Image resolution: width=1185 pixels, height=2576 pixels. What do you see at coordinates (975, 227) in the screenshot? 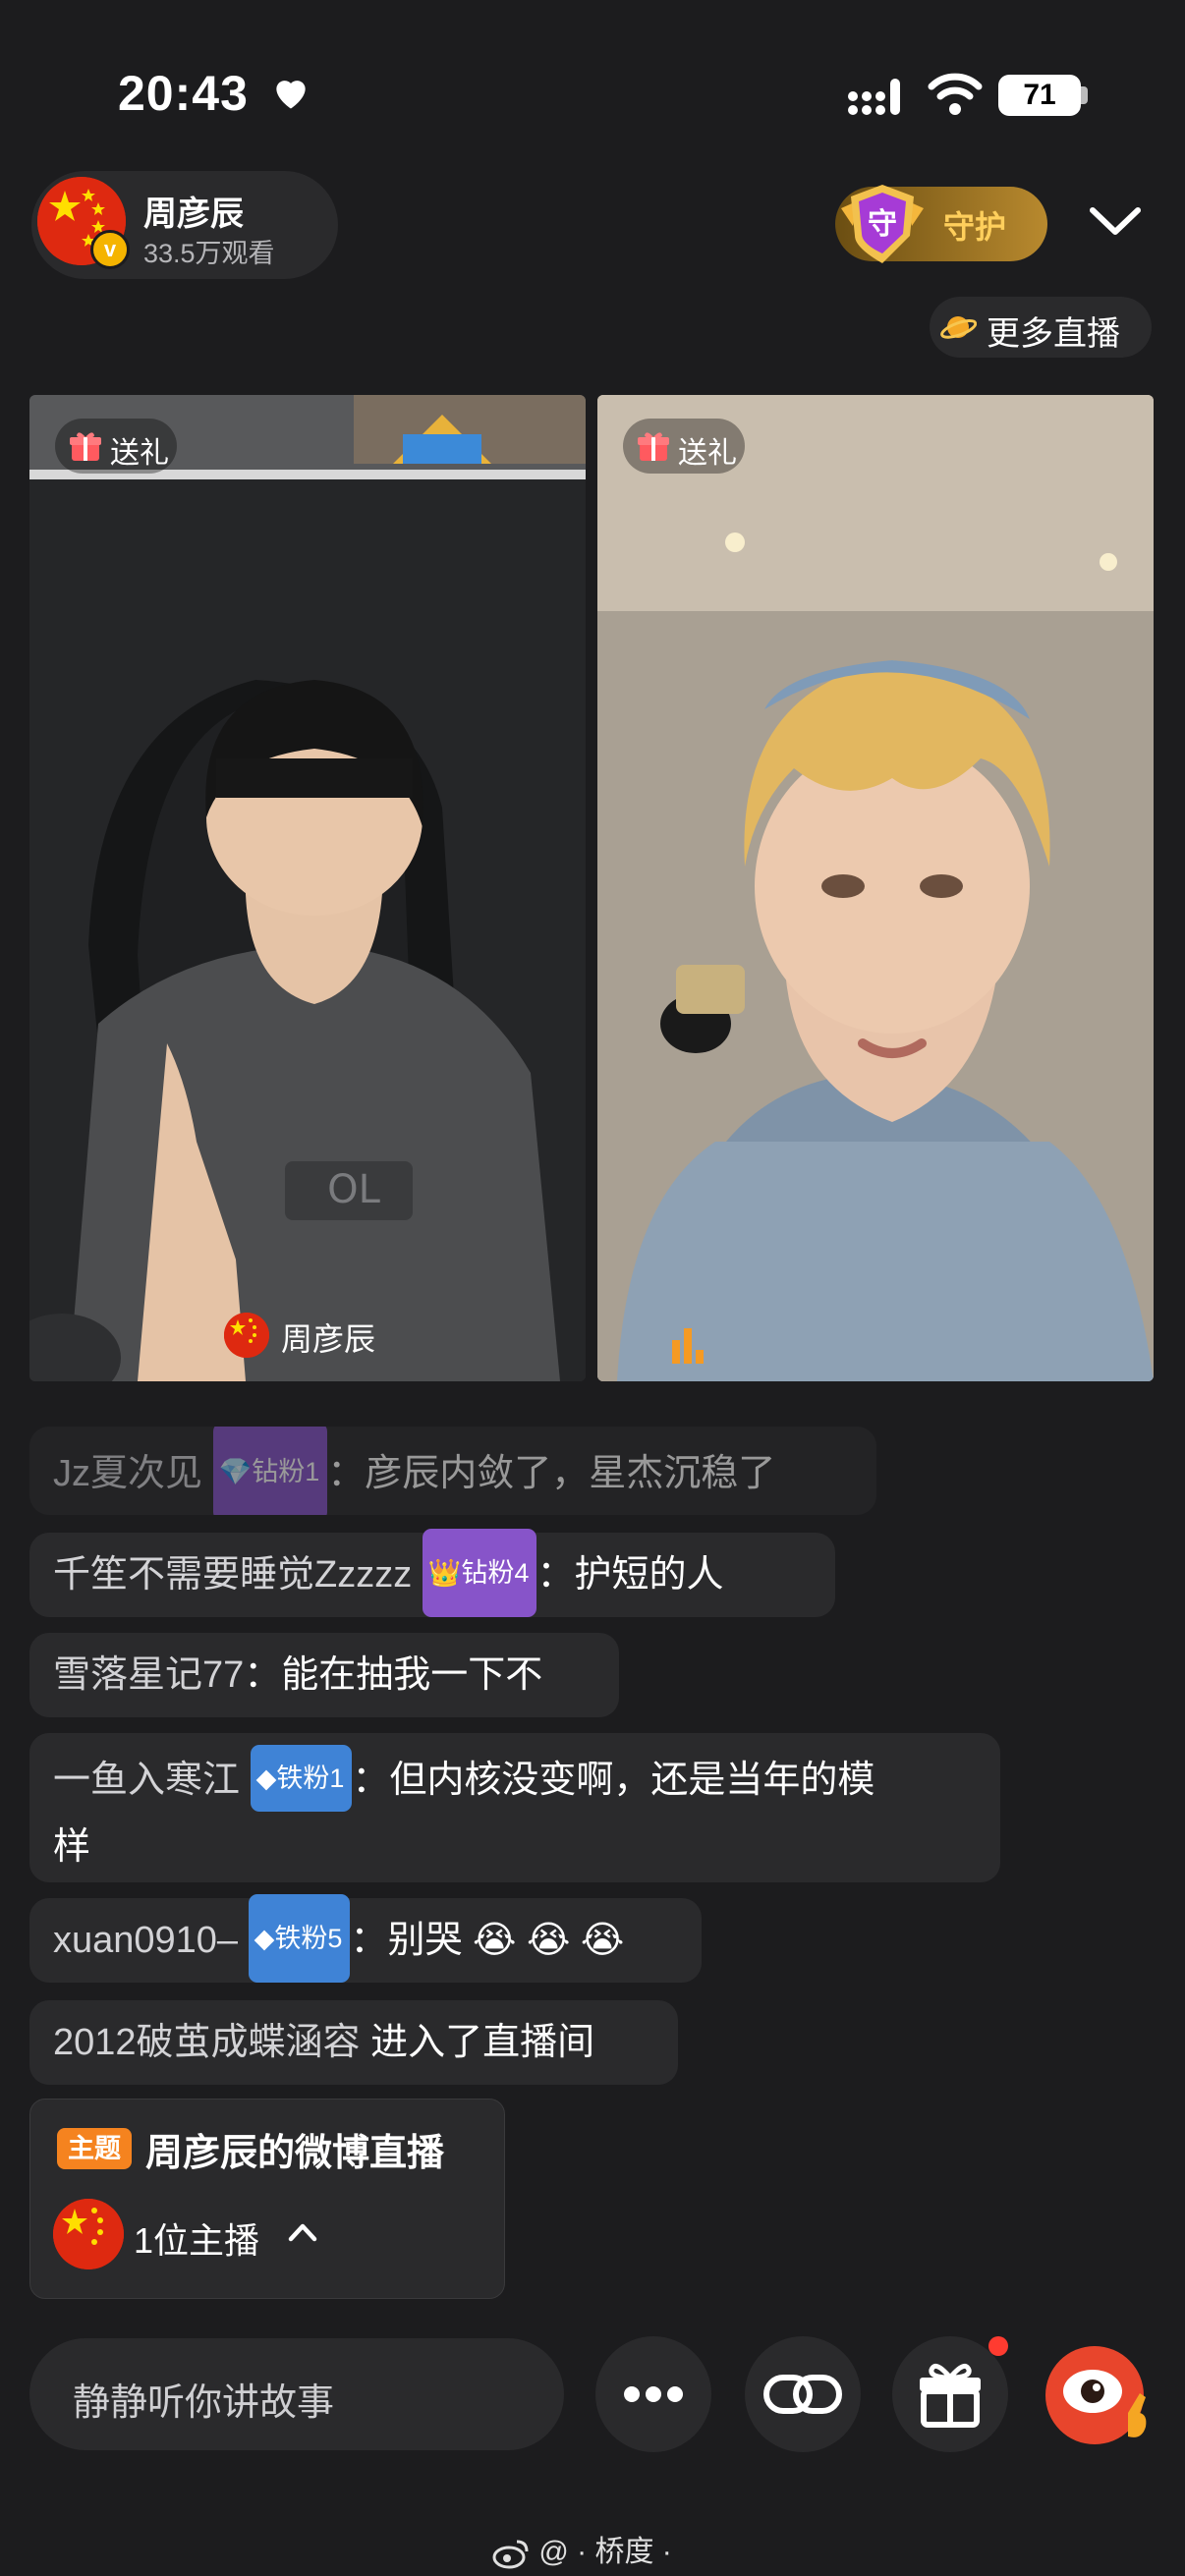
I see `guard-label: 守护` at bounding box center [975, 227].